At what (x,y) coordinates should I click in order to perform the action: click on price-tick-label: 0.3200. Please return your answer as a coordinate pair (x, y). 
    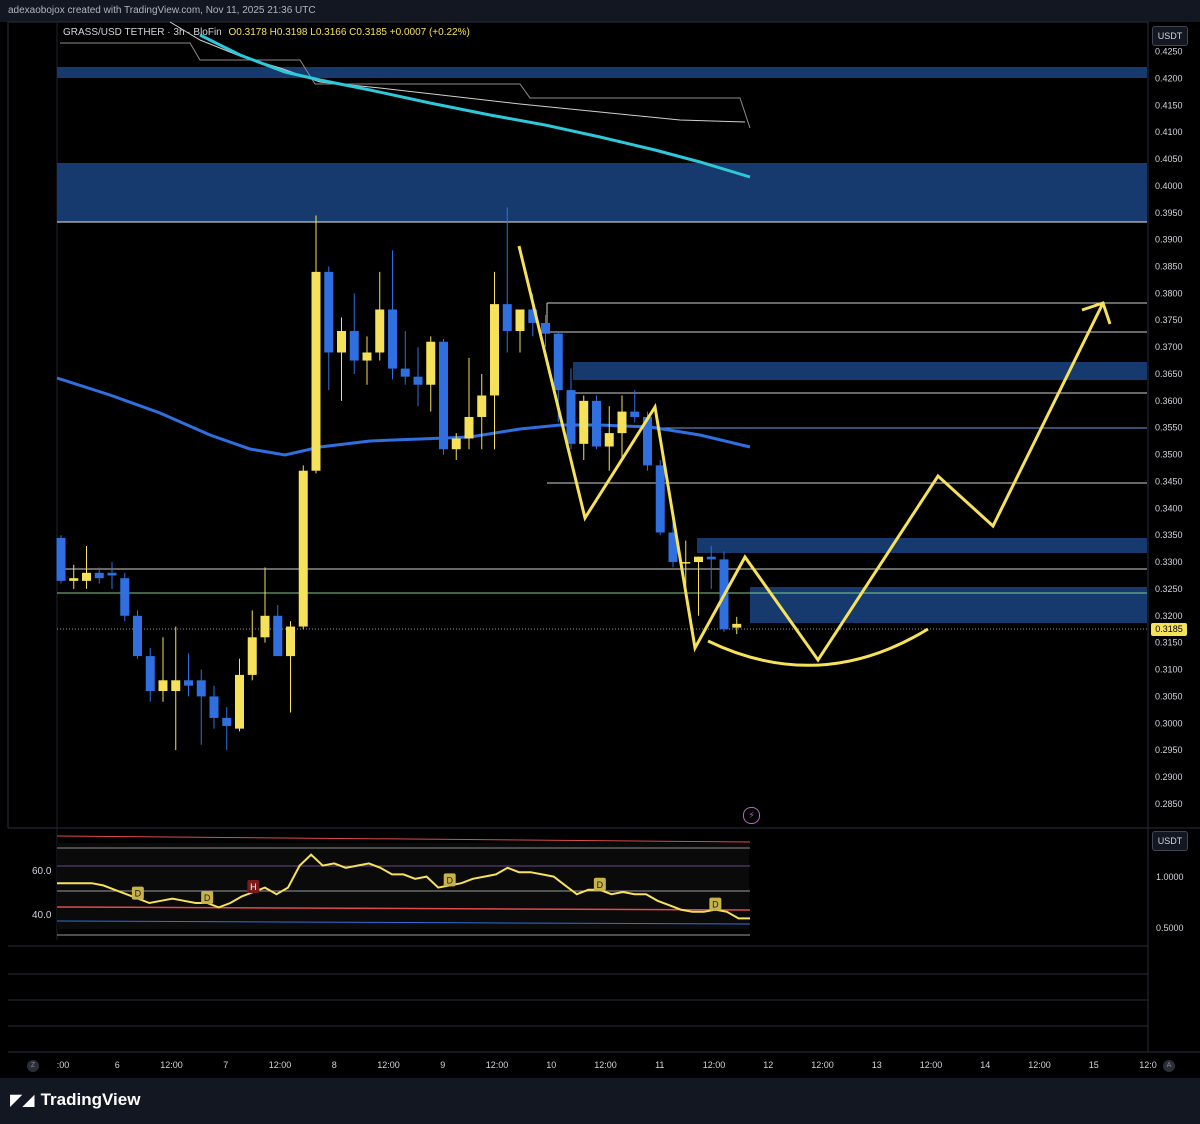
    Looking at the image, I should click on (1169, 616).